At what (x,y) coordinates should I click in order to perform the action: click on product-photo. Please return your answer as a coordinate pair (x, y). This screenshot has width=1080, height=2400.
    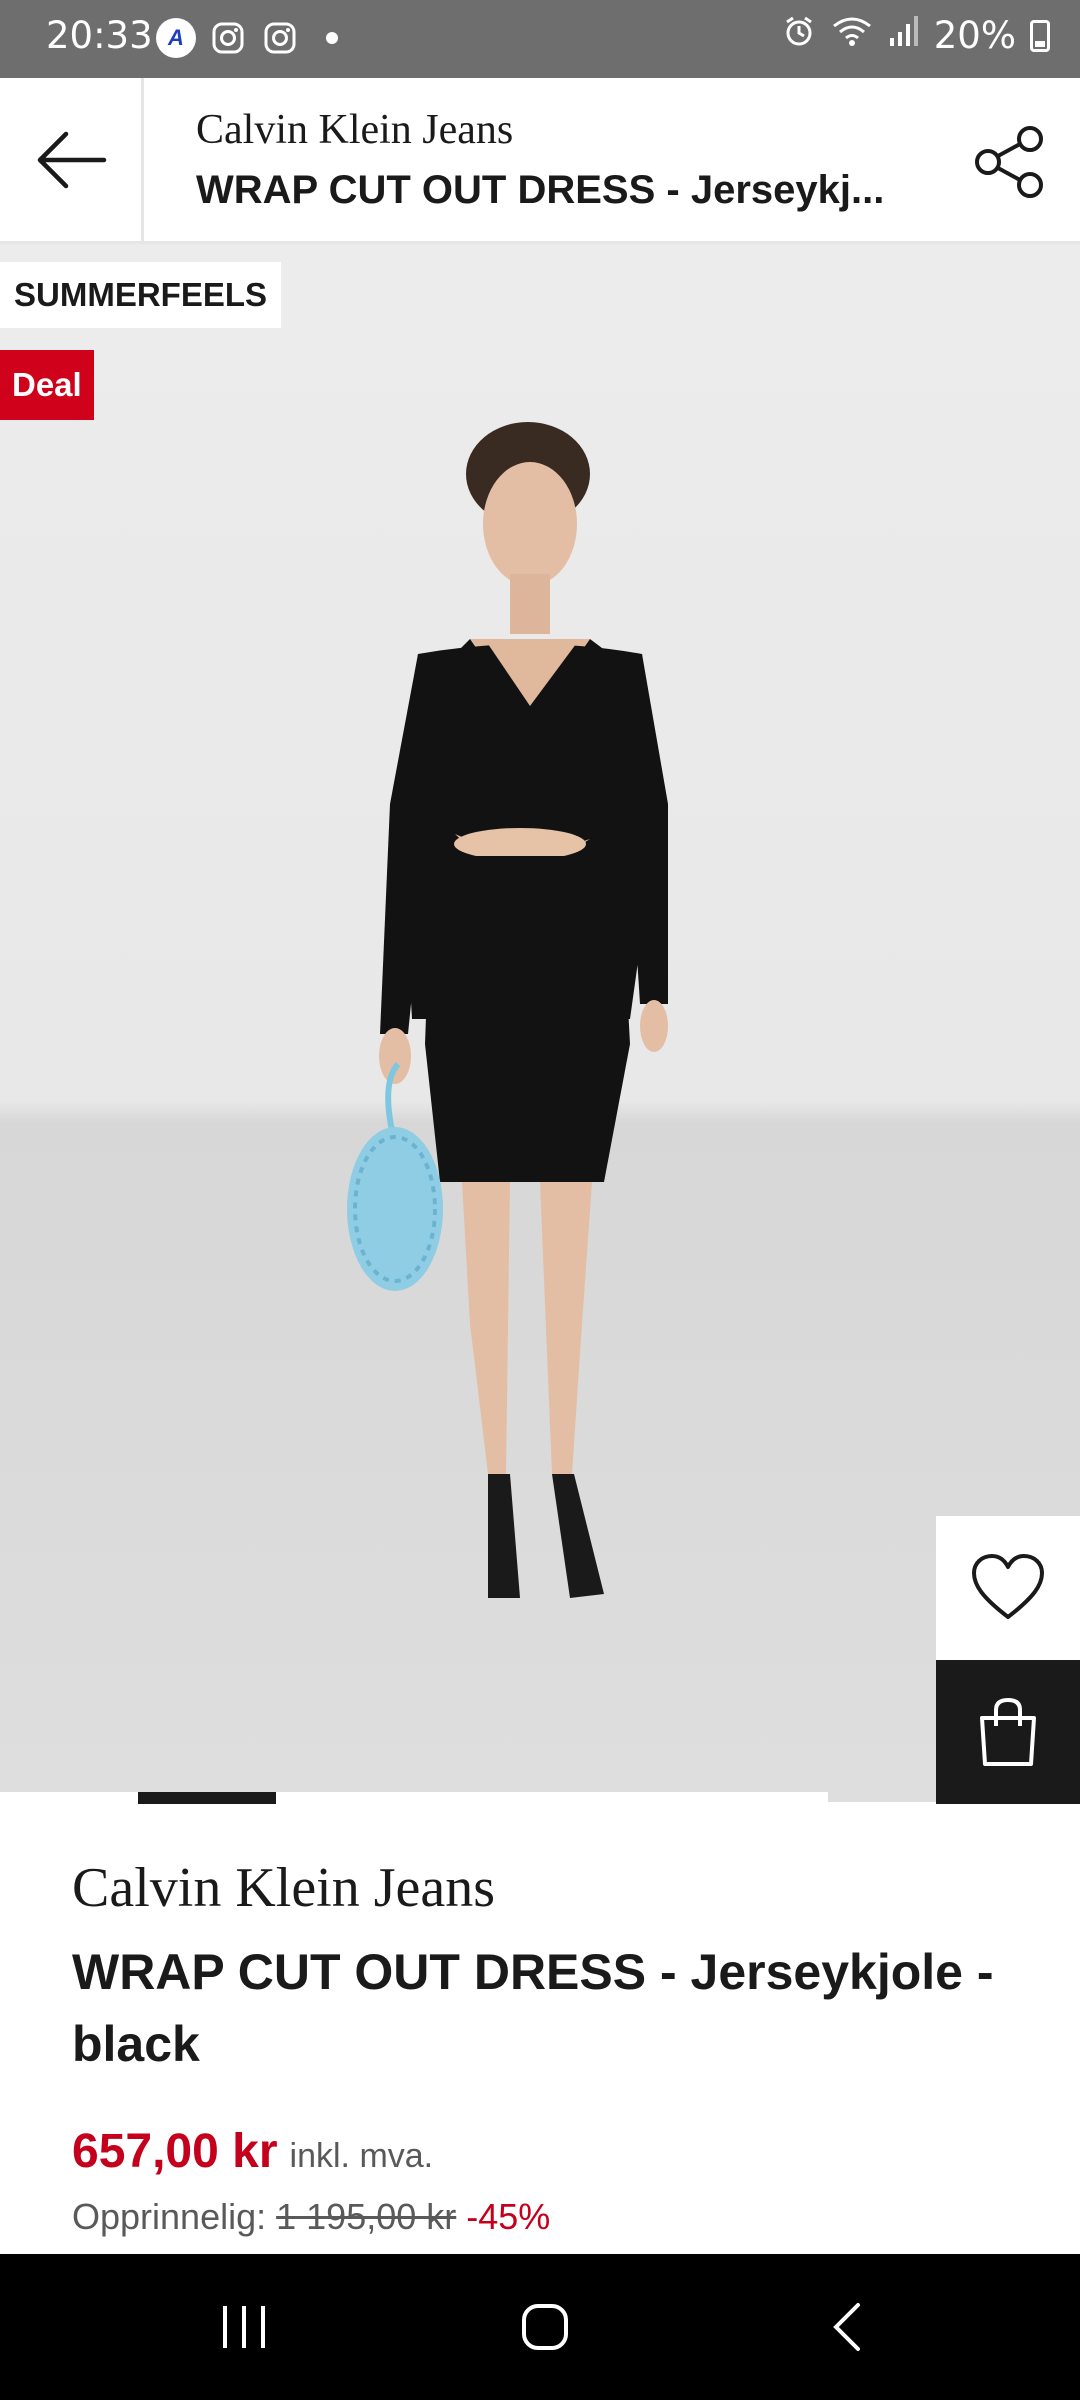
    Looking at the image, I should click on (507, 1010).